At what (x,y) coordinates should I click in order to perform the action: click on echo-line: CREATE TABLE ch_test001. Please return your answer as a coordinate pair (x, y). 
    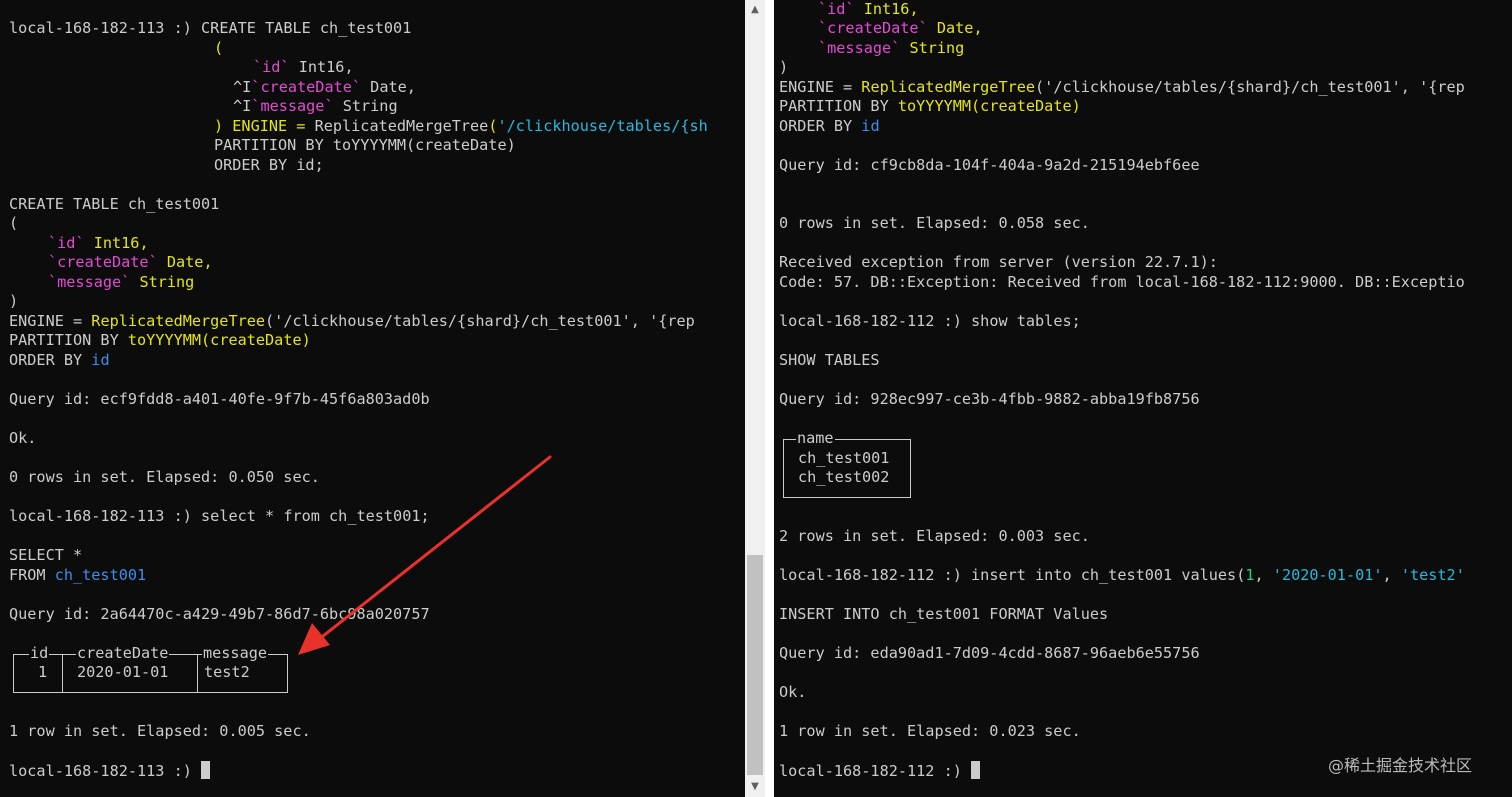
    Looking at the image, I should click on (114, 204).